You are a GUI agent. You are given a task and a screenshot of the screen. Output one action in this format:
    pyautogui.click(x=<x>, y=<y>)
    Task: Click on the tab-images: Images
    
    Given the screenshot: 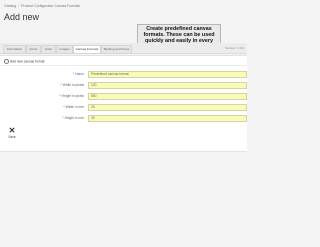 What is the action you would take?
    pyautogui.click(x=64, y=49)
    